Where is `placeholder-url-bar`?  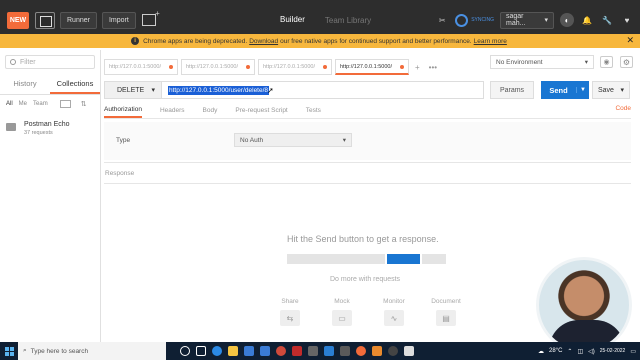
placeholder-url-bar is located at coordinates (336, 259).